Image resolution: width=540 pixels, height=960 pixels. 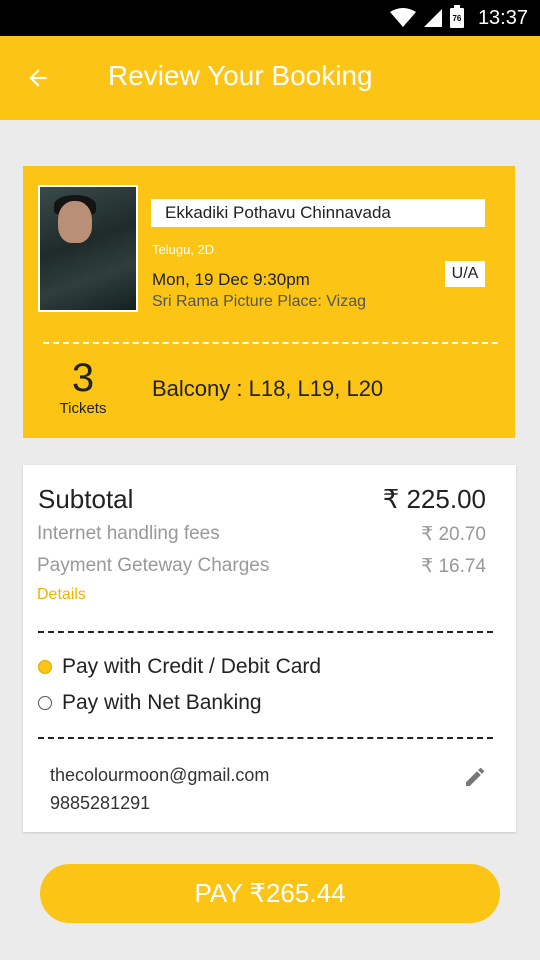 I want to click on show-time: Mon, 19 Dec 9:30pm, so click(x=231, y=279).